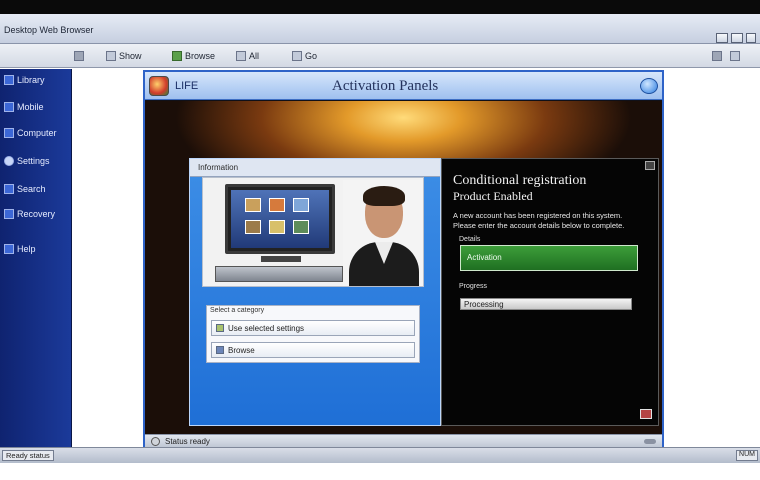  I want to click on window-title: Desktop Web Browser, so click(49, 30).